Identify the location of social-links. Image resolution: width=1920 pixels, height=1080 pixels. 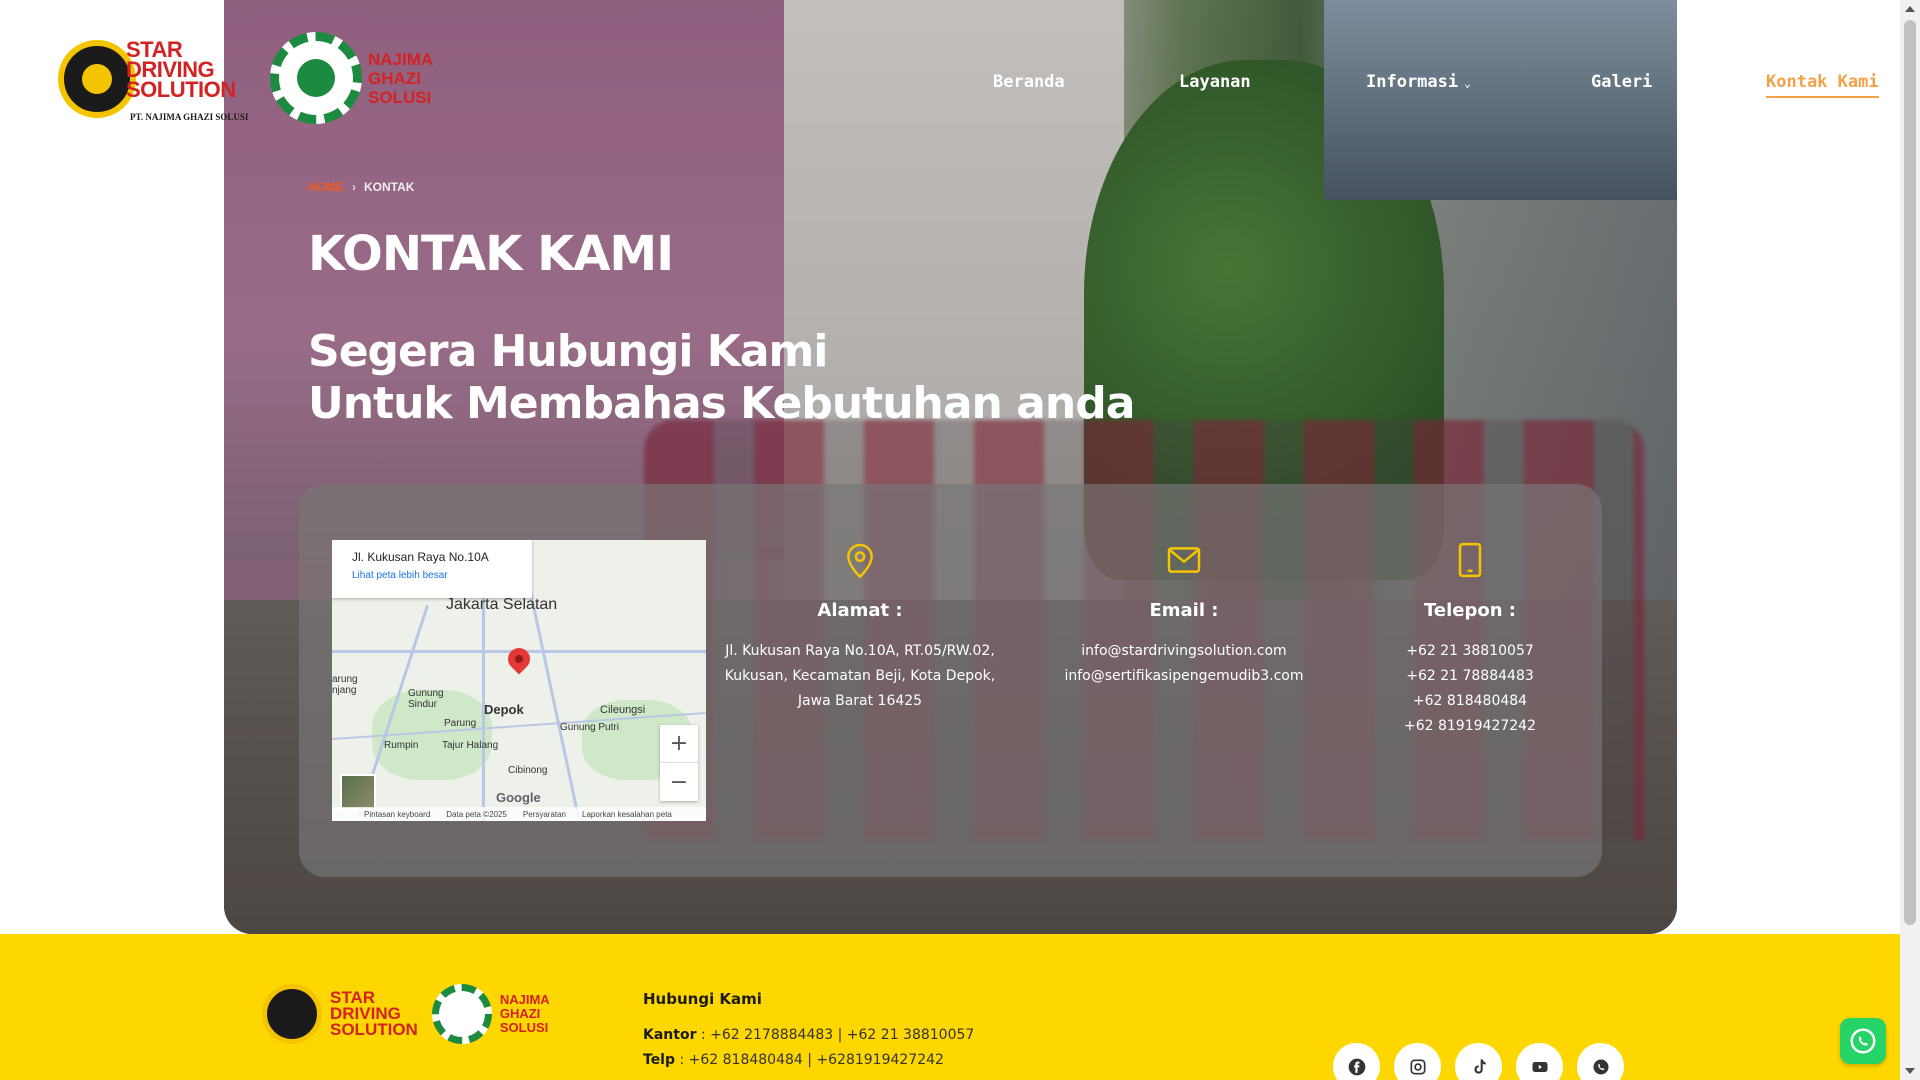
(1478, 1061).